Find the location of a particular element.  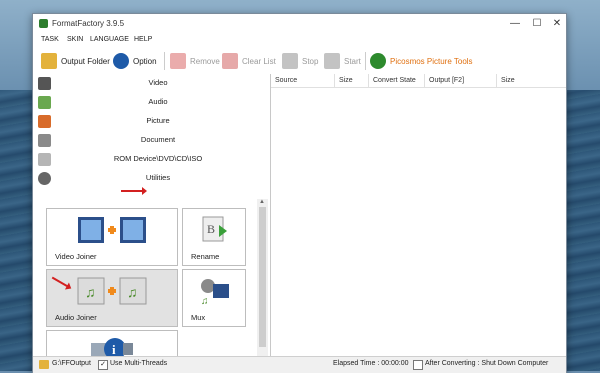

category-rom-device: ROM Device\DVD\CD\ISO is located at coordinates (151, 159).